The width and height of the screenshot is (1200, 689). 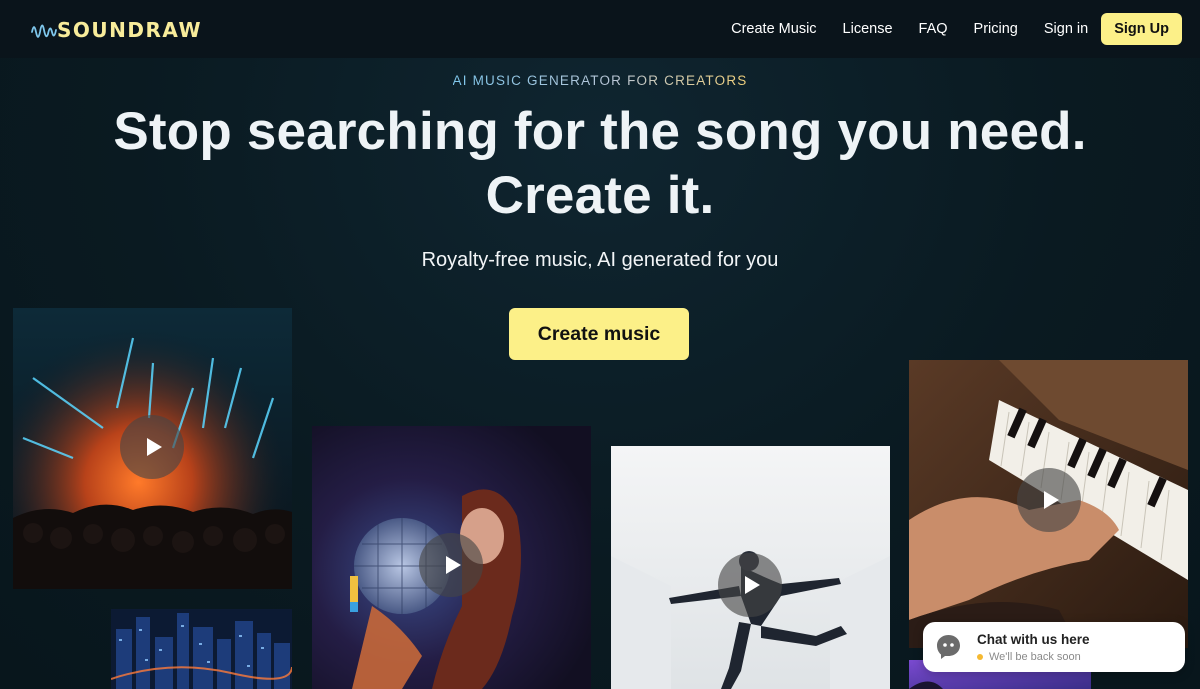 I want to click on hero-eyebrow: AI MUSIC GENERATOR FOR CREATORS, so click(x=600, y=80).